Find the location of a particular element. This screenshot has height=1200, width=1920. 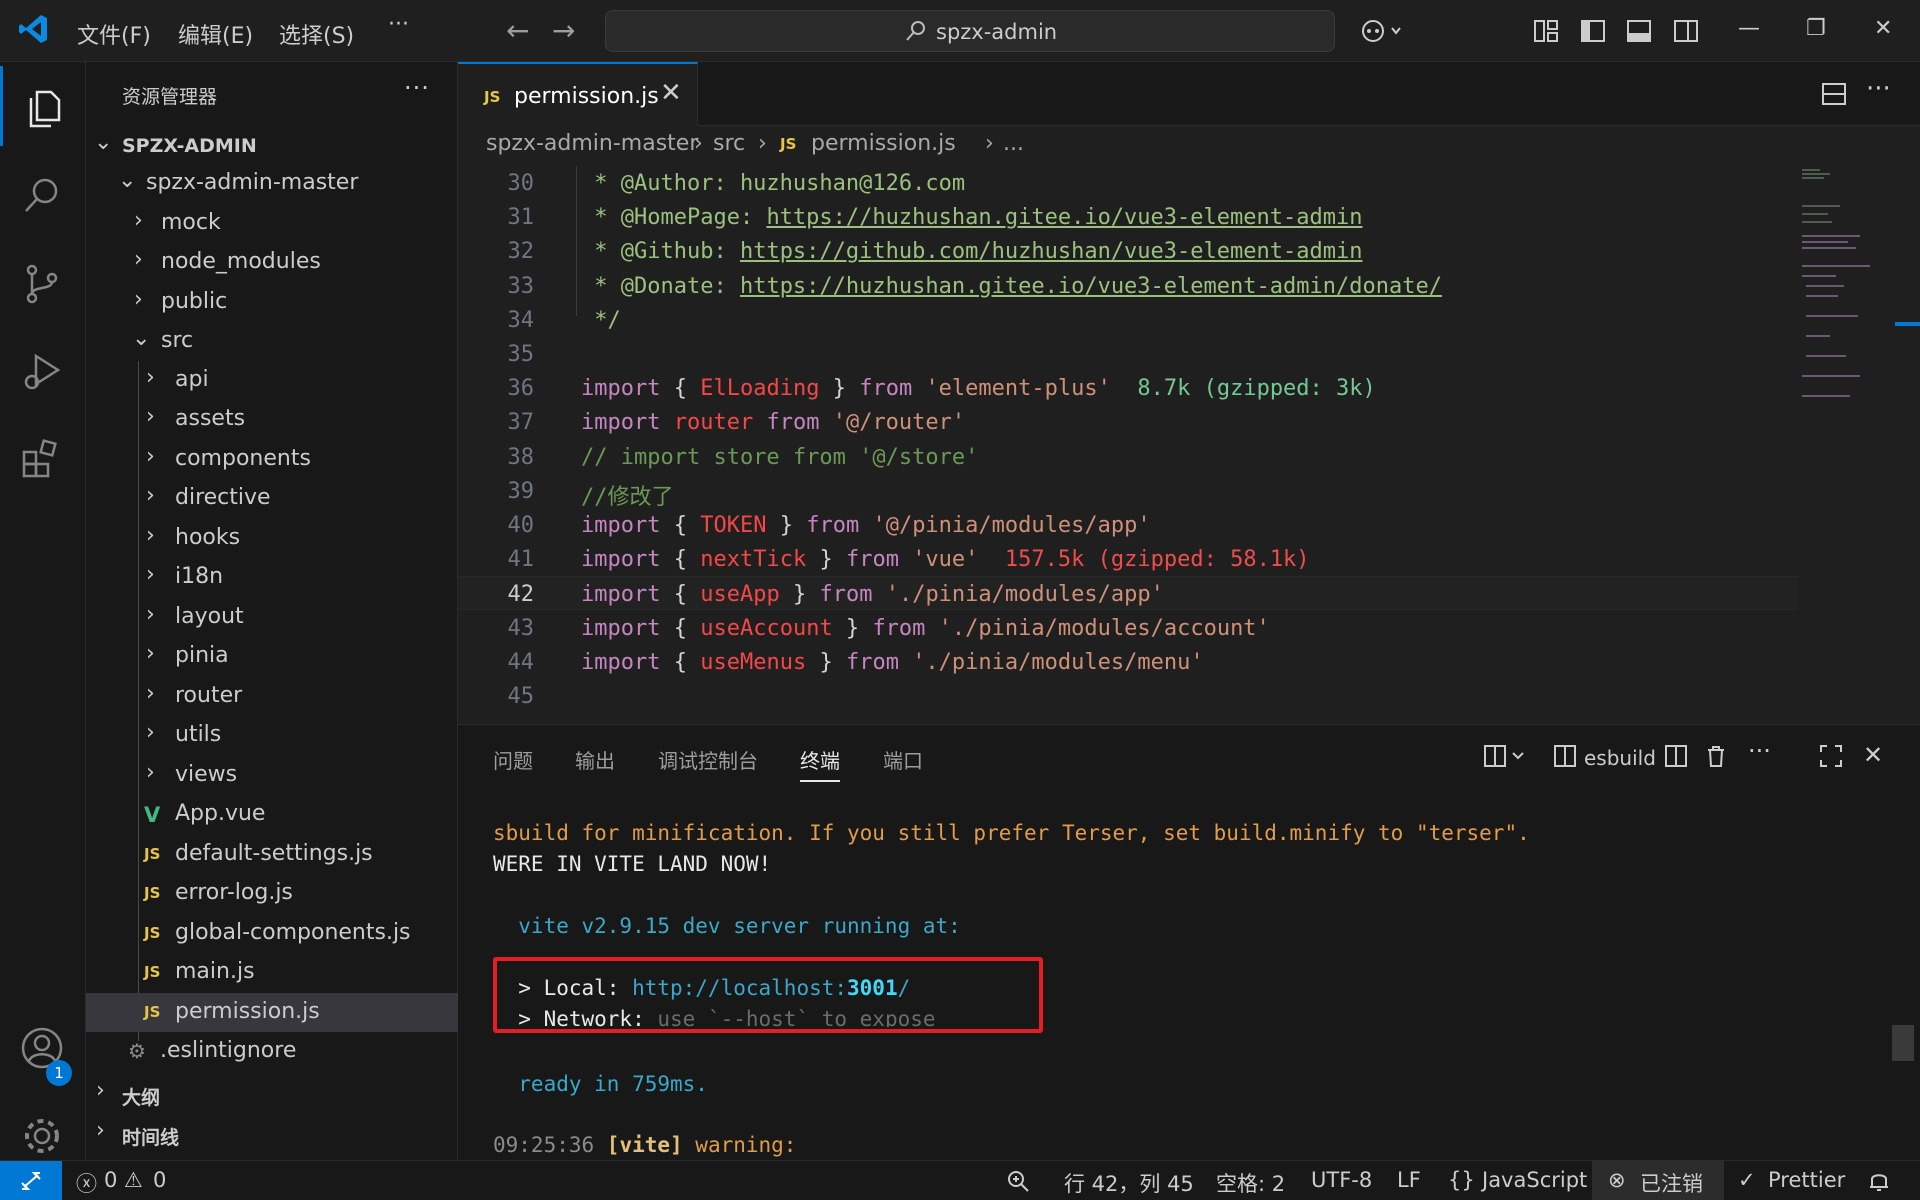

tab-terminal: 终端 is located at coordinates (820, 763).